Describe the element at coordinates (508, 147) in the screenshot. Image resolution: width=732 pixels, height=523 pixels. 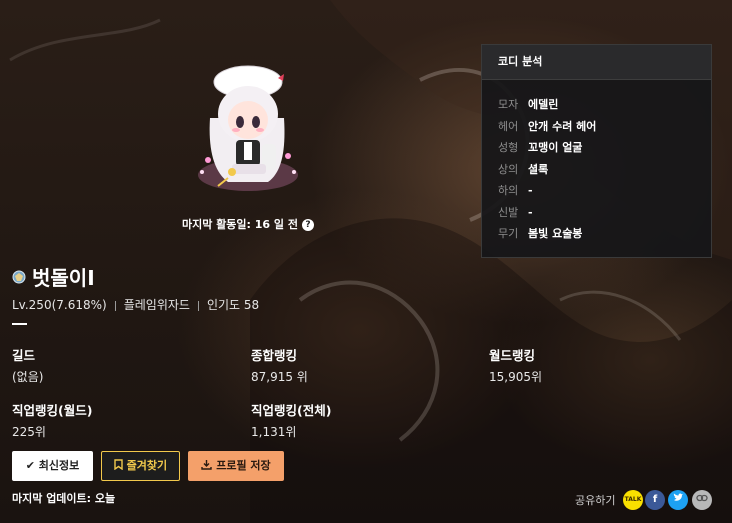
I see `coordination-key: 성형` at that location.